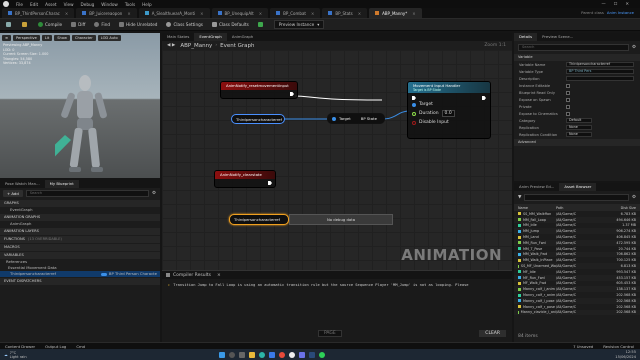 The height and width of the screenshot is (360, 640). I want to click on unsaved-button: 7 Unsaved, so click(583, 346).